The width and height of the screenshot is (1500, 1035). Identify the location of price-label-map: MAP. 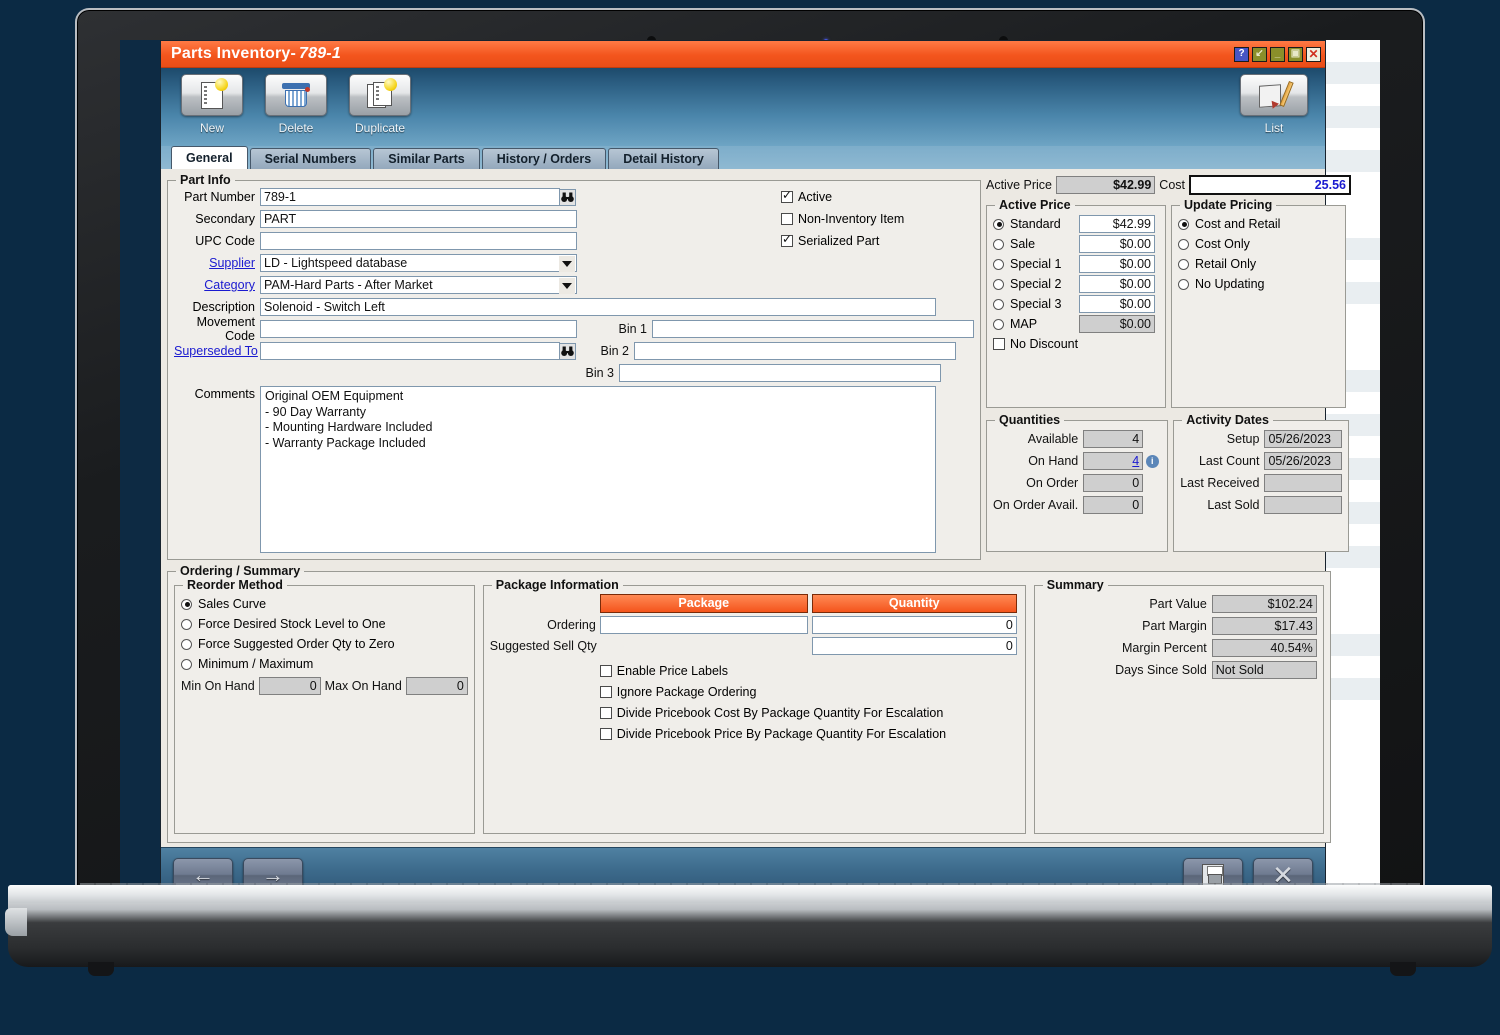
(1024, 324).